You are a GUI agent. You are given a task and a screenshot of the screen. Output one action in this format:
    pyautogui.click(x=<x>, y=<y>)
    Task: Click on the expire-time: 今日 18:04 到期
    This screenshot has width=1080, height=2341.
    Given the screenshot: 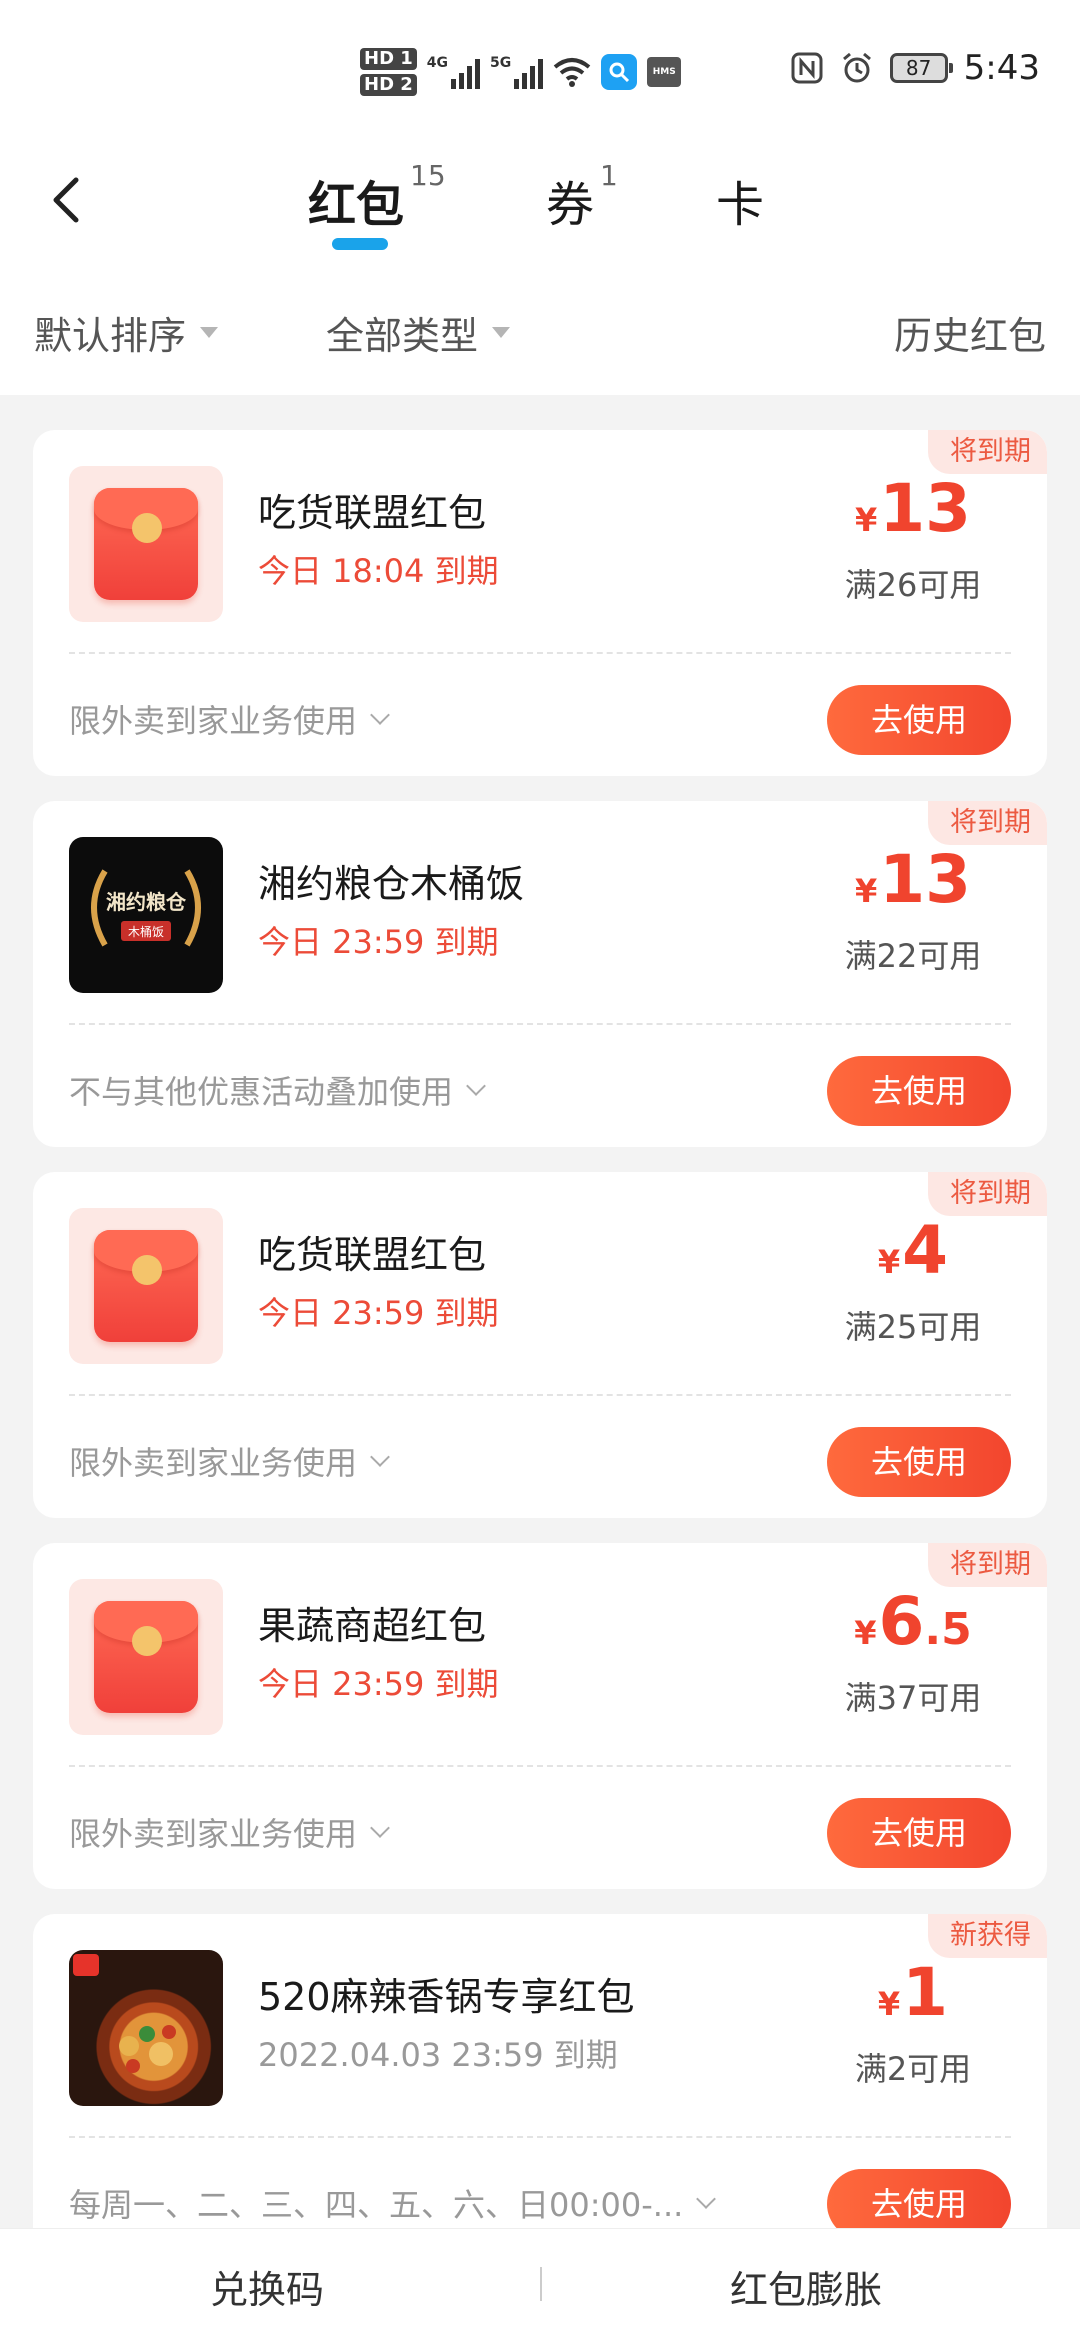 What is the action you would take?
    pyautogui.click(x=378, y=571)
    